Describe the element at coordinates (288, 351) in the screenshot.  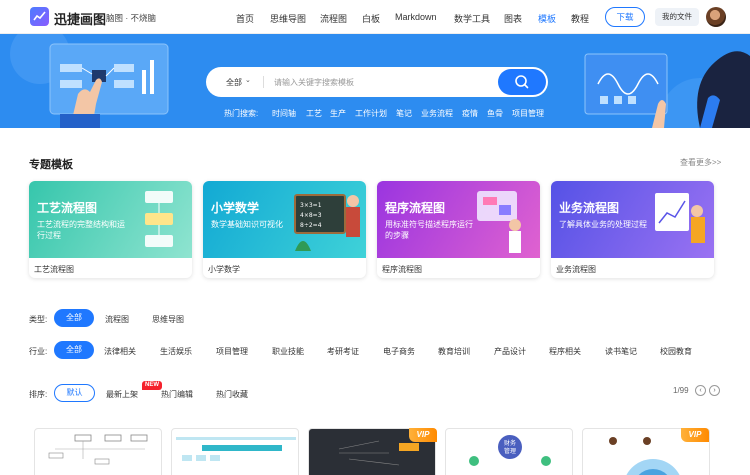
I see `industry-filter-option: 职业技能` at that location.